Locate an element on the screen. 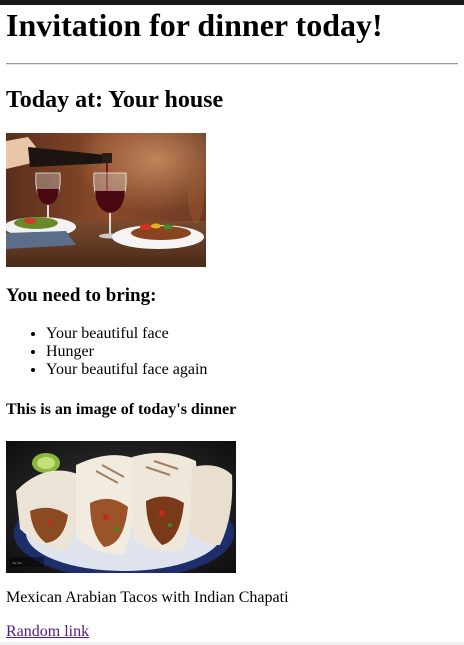  window-top-bar is located at coordinates (232, 2).